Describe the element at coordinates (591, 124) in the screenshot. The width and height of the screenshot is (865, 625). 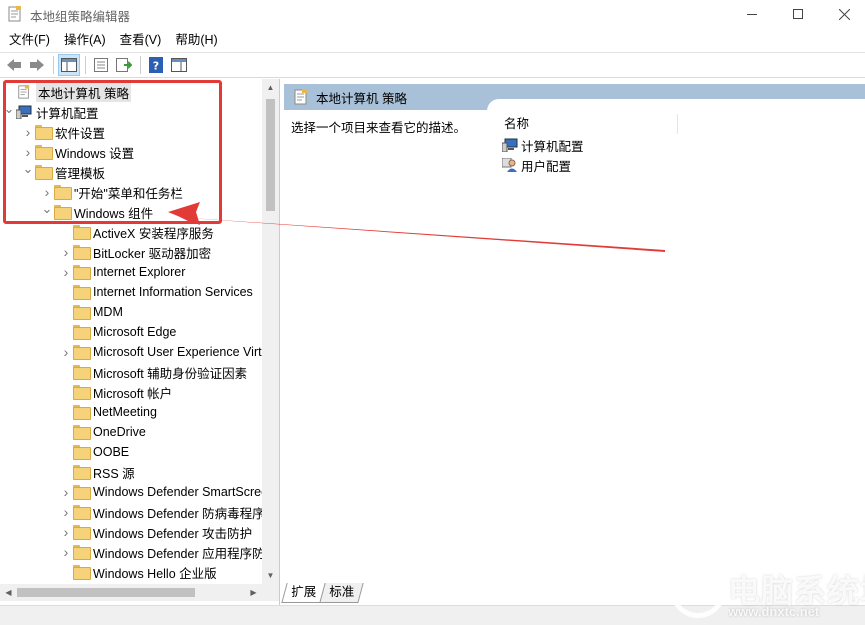
I see `column-header-name: 名称` at that location.